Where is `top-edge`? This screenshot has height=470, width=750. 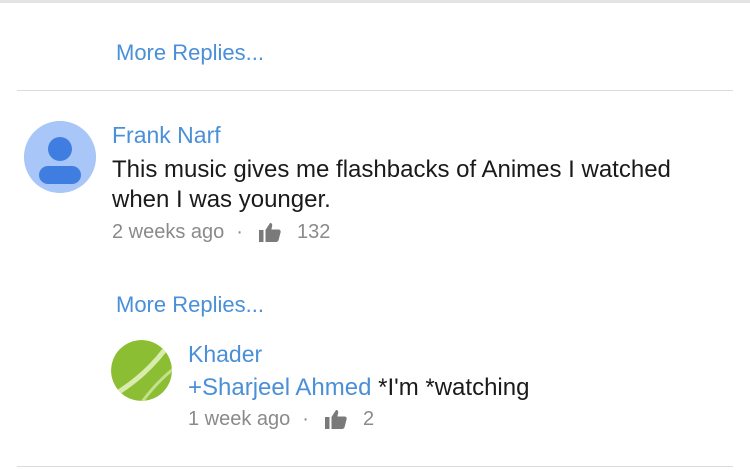
top-edge is located at coordinates (375, 1).